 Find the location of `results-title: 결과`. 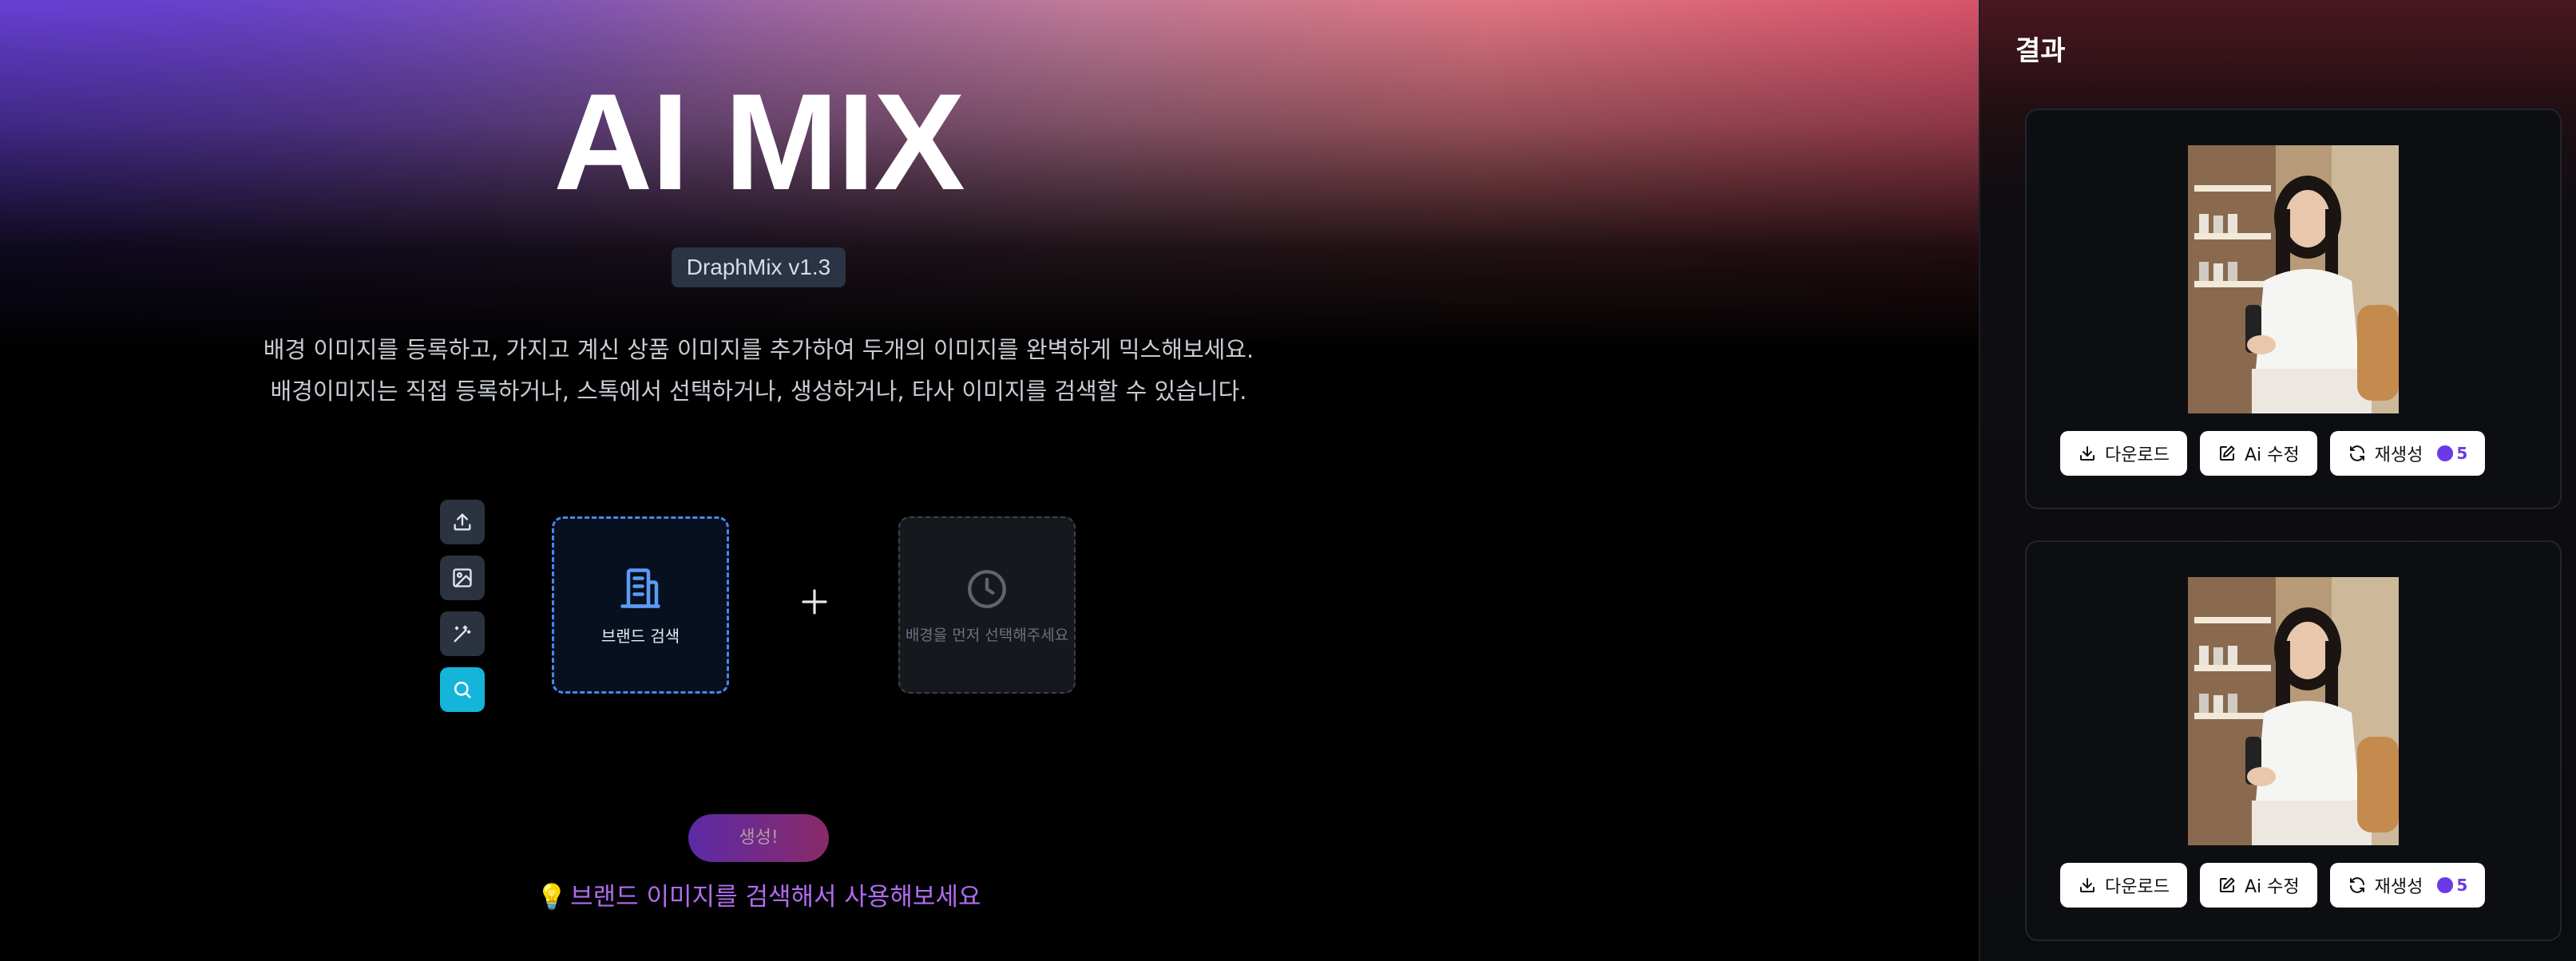

results-title: 결과 is located at coordinates (2041, 51).